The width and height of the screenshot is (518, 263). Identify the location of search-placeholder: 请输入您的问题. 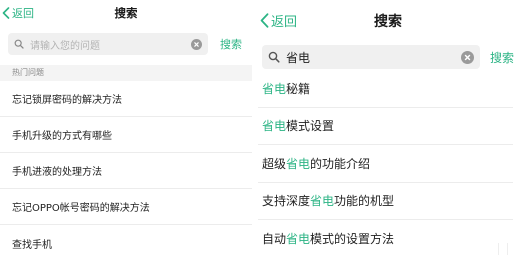
(65, 46).